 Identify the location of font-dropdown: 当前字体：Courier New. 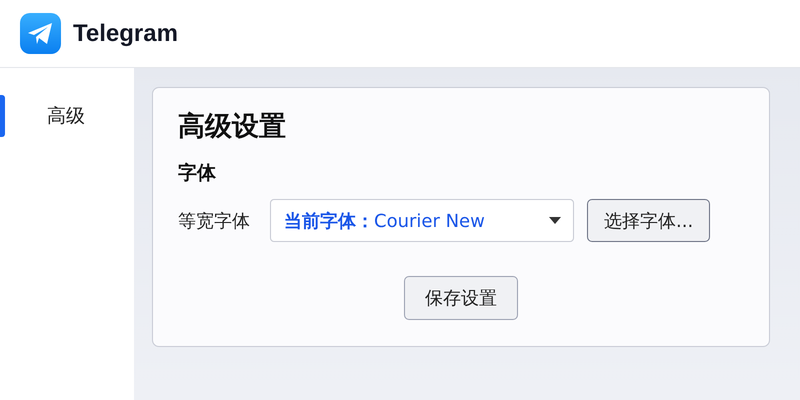
(422, 220).